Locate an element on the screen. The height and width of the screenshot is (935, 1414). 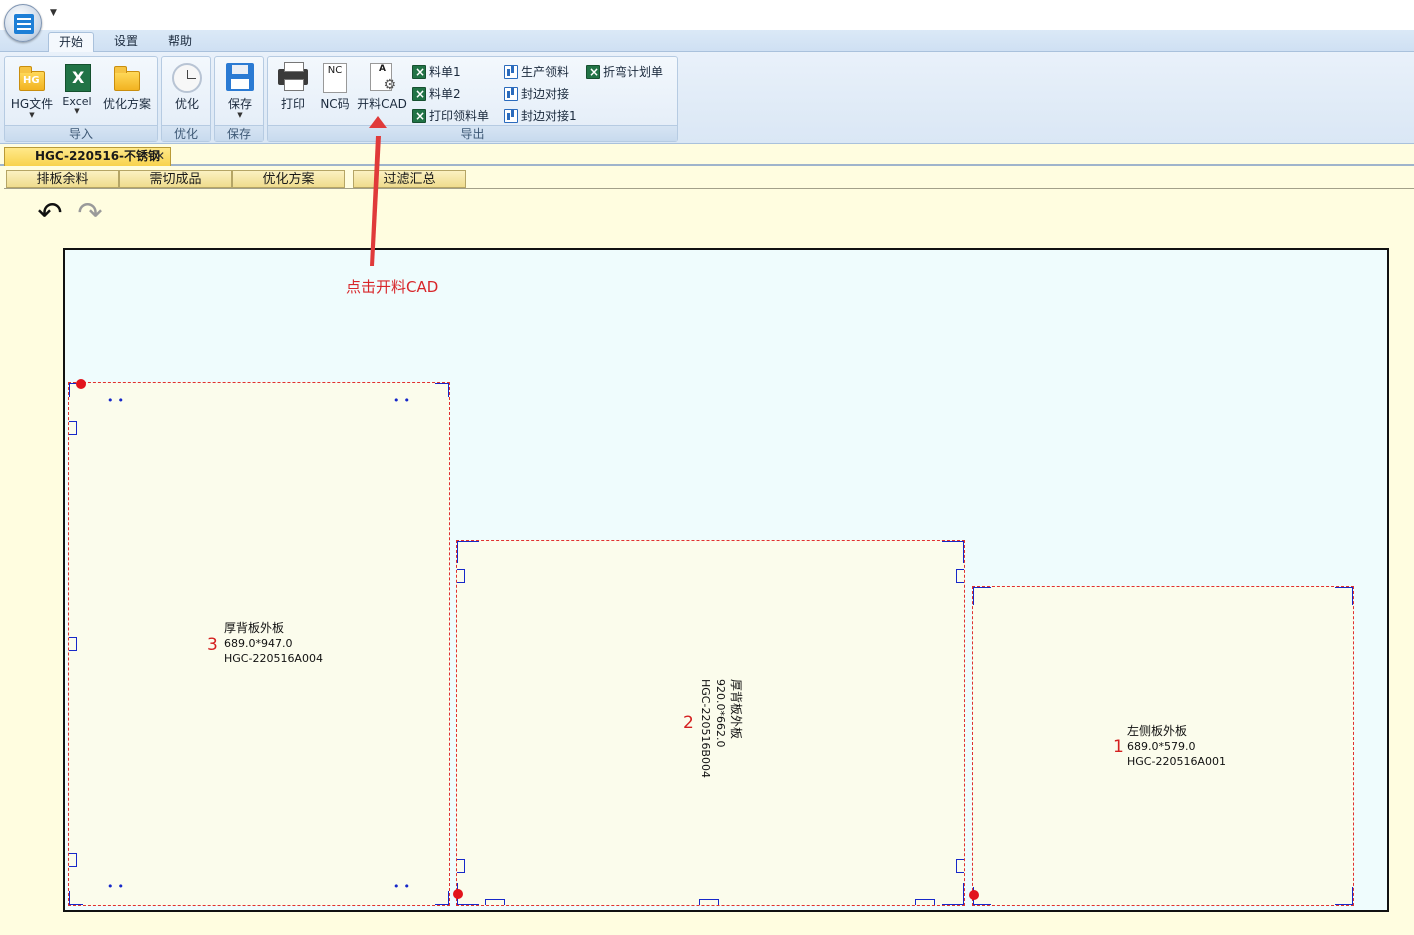
group-import-label: 导入 is located at coordinates (81, 133).